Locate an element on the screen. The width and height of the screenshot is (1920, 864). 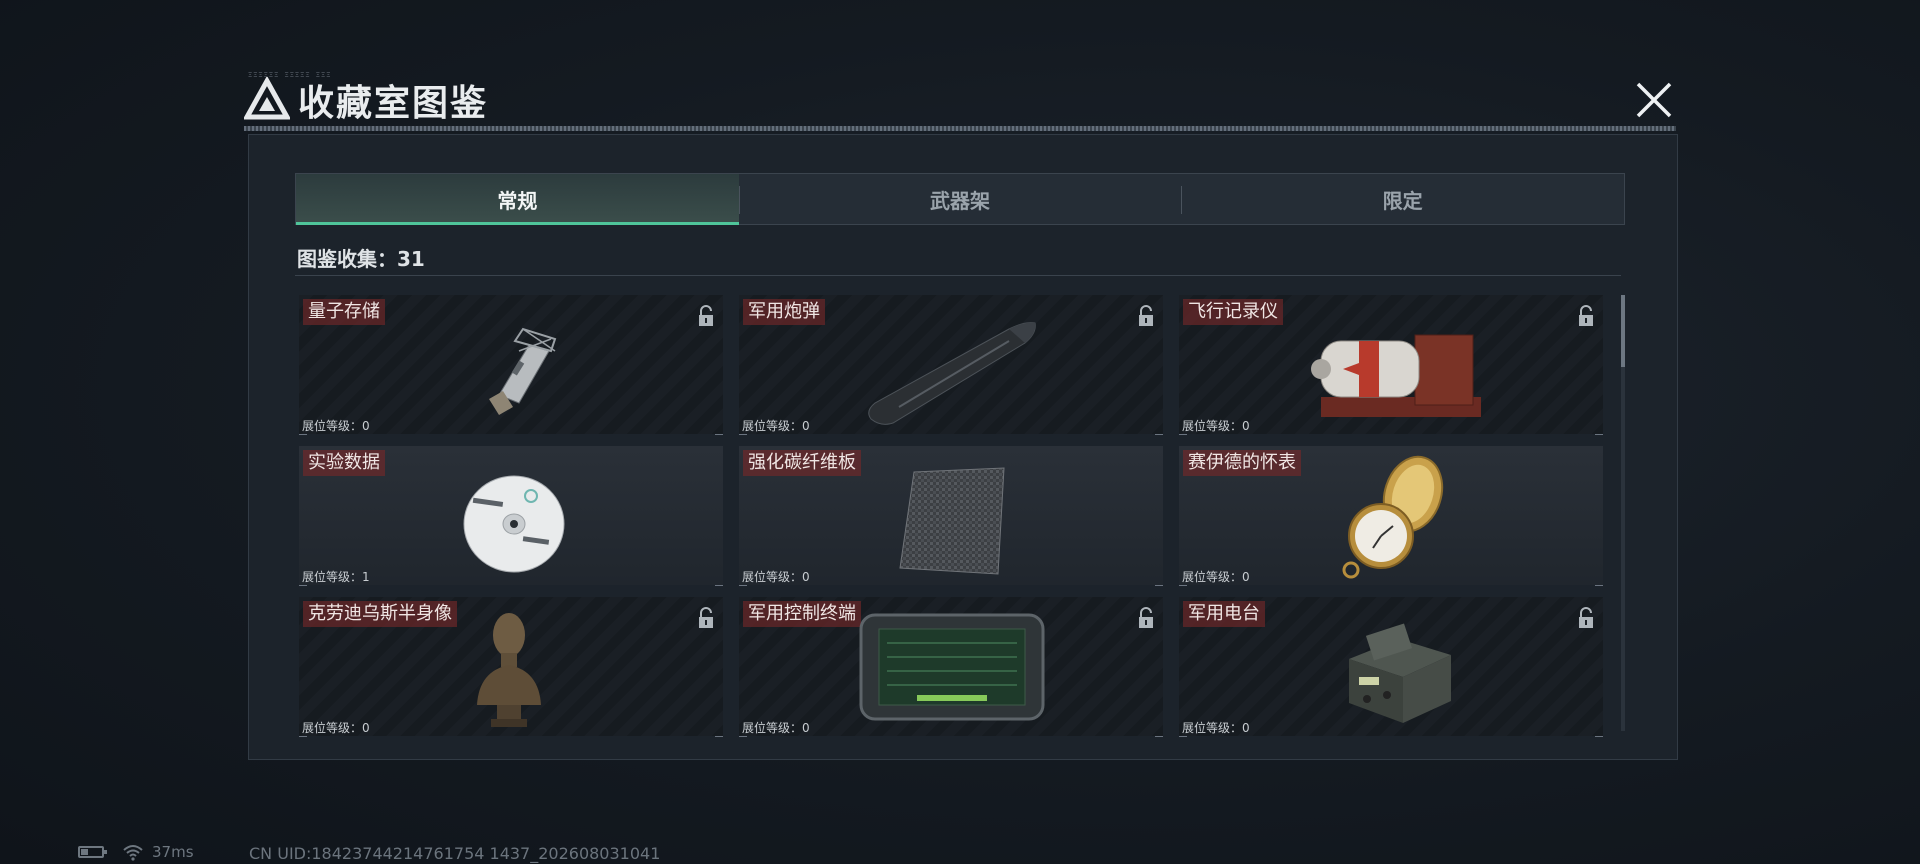
artillery-shell-icon is located at coordinates (952, 373).